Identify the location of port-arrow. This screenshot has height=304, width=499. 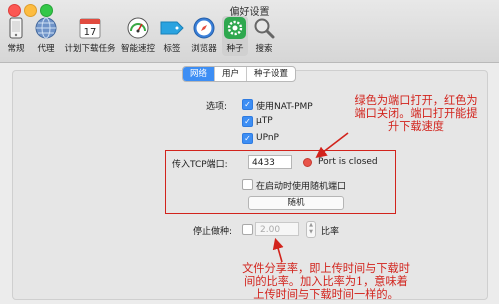
(332, 145).